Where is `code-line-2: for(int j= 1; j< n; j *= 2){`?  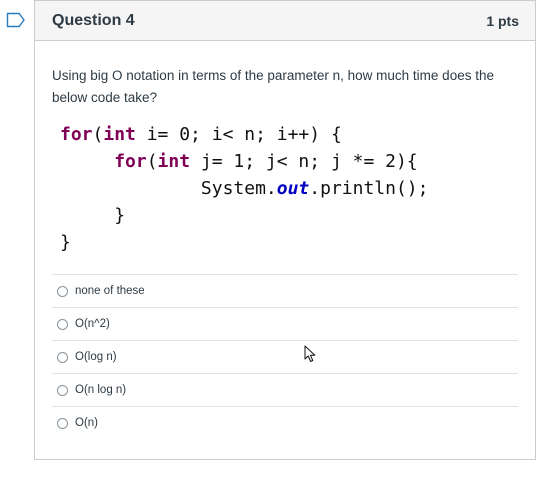 code-line-2: for(int j= 1; j< n; j *= 2){ is located at coordinates (266, 161).